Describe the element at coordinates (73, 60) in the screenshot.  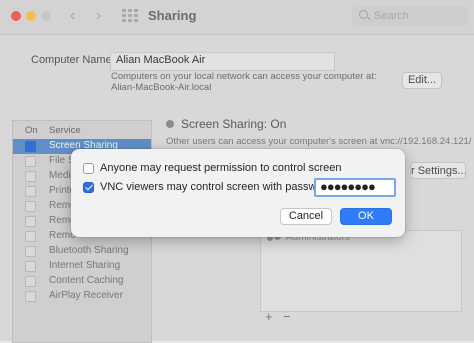
I see `computer-name-label: Computer Name:` at that location.